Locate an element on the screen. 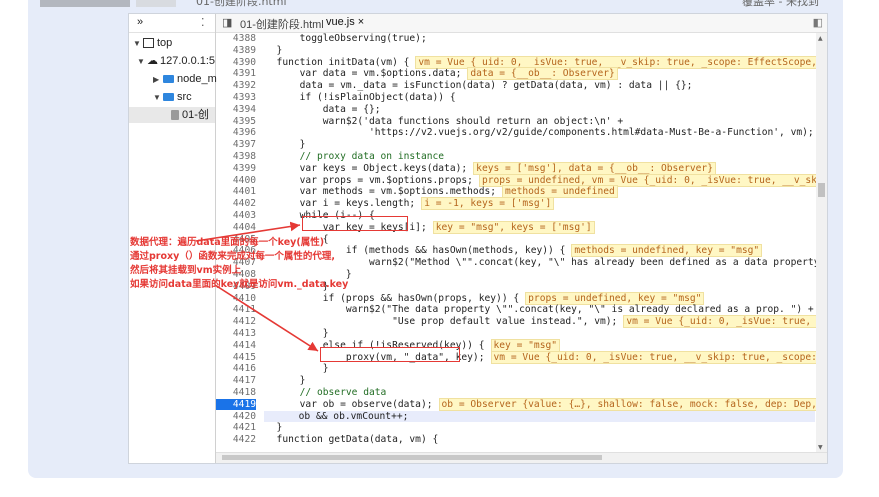  vertical-scrollbar: ▲ ▼ is located at coordinates (821, 243).